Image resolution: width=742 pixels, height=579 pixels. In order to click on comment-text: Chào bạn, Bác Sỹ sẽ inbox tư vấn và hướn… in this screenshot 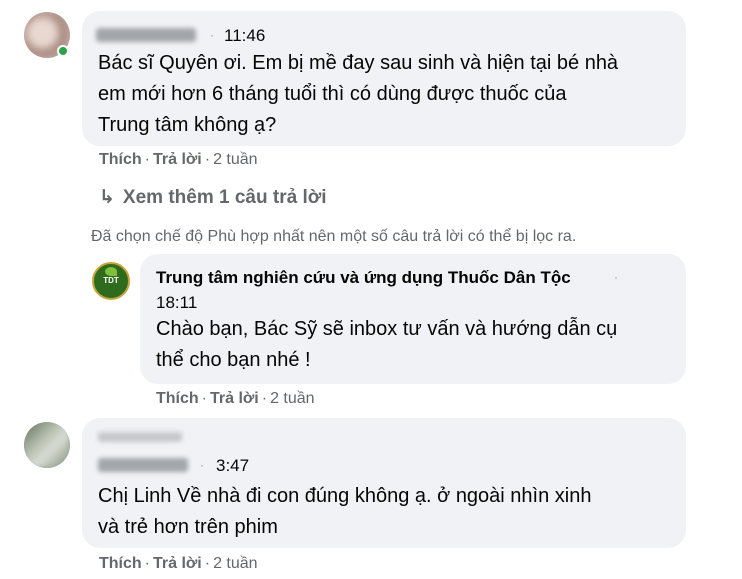, I will do `click(387, 344)`.